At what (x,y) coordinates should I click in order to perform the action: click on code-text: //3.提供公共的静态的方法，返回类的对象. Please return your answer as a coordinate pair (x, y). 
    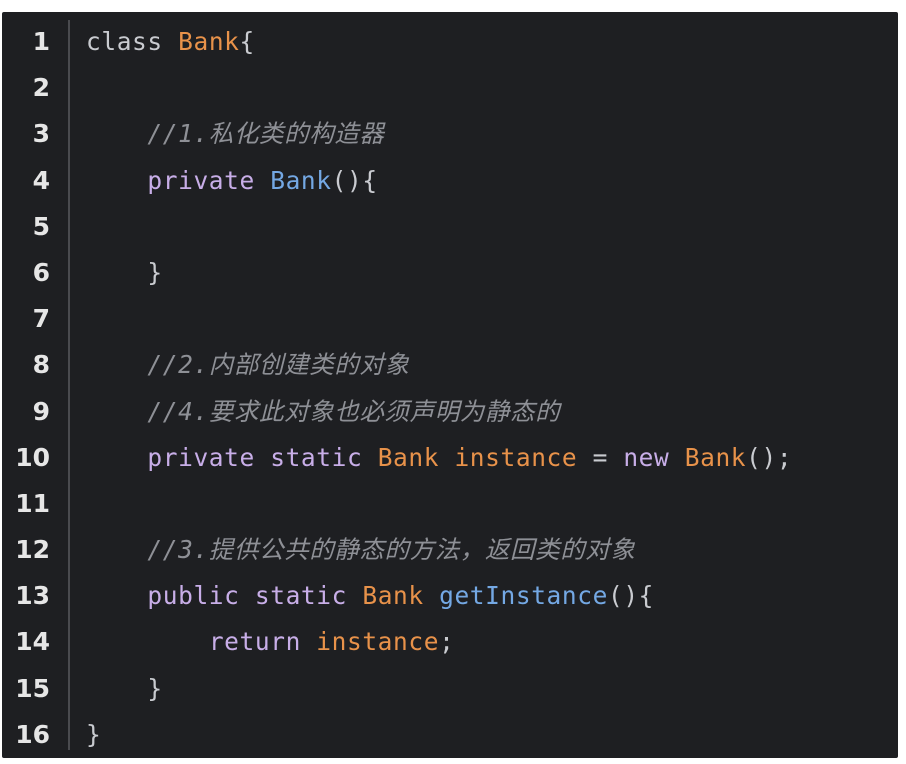
    Looking at the image, I should click on (361, 550).